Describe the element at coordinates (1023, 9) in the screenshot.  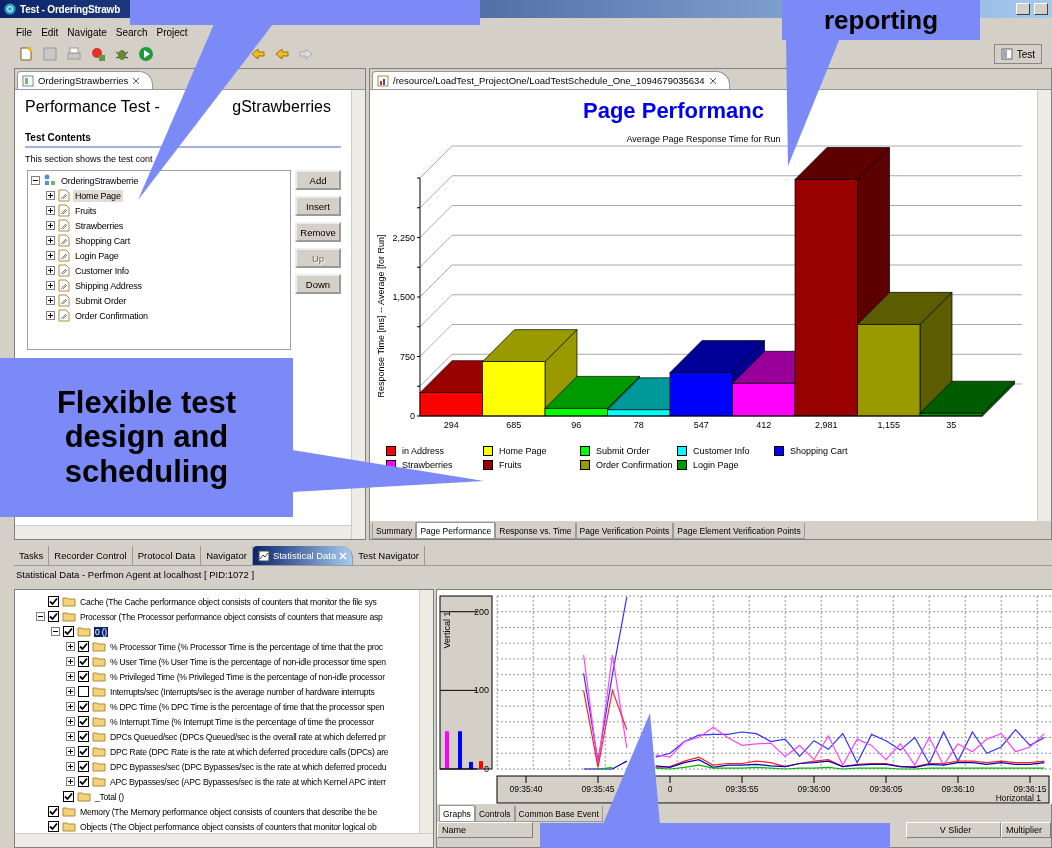
I see `minimize-button` at that location.